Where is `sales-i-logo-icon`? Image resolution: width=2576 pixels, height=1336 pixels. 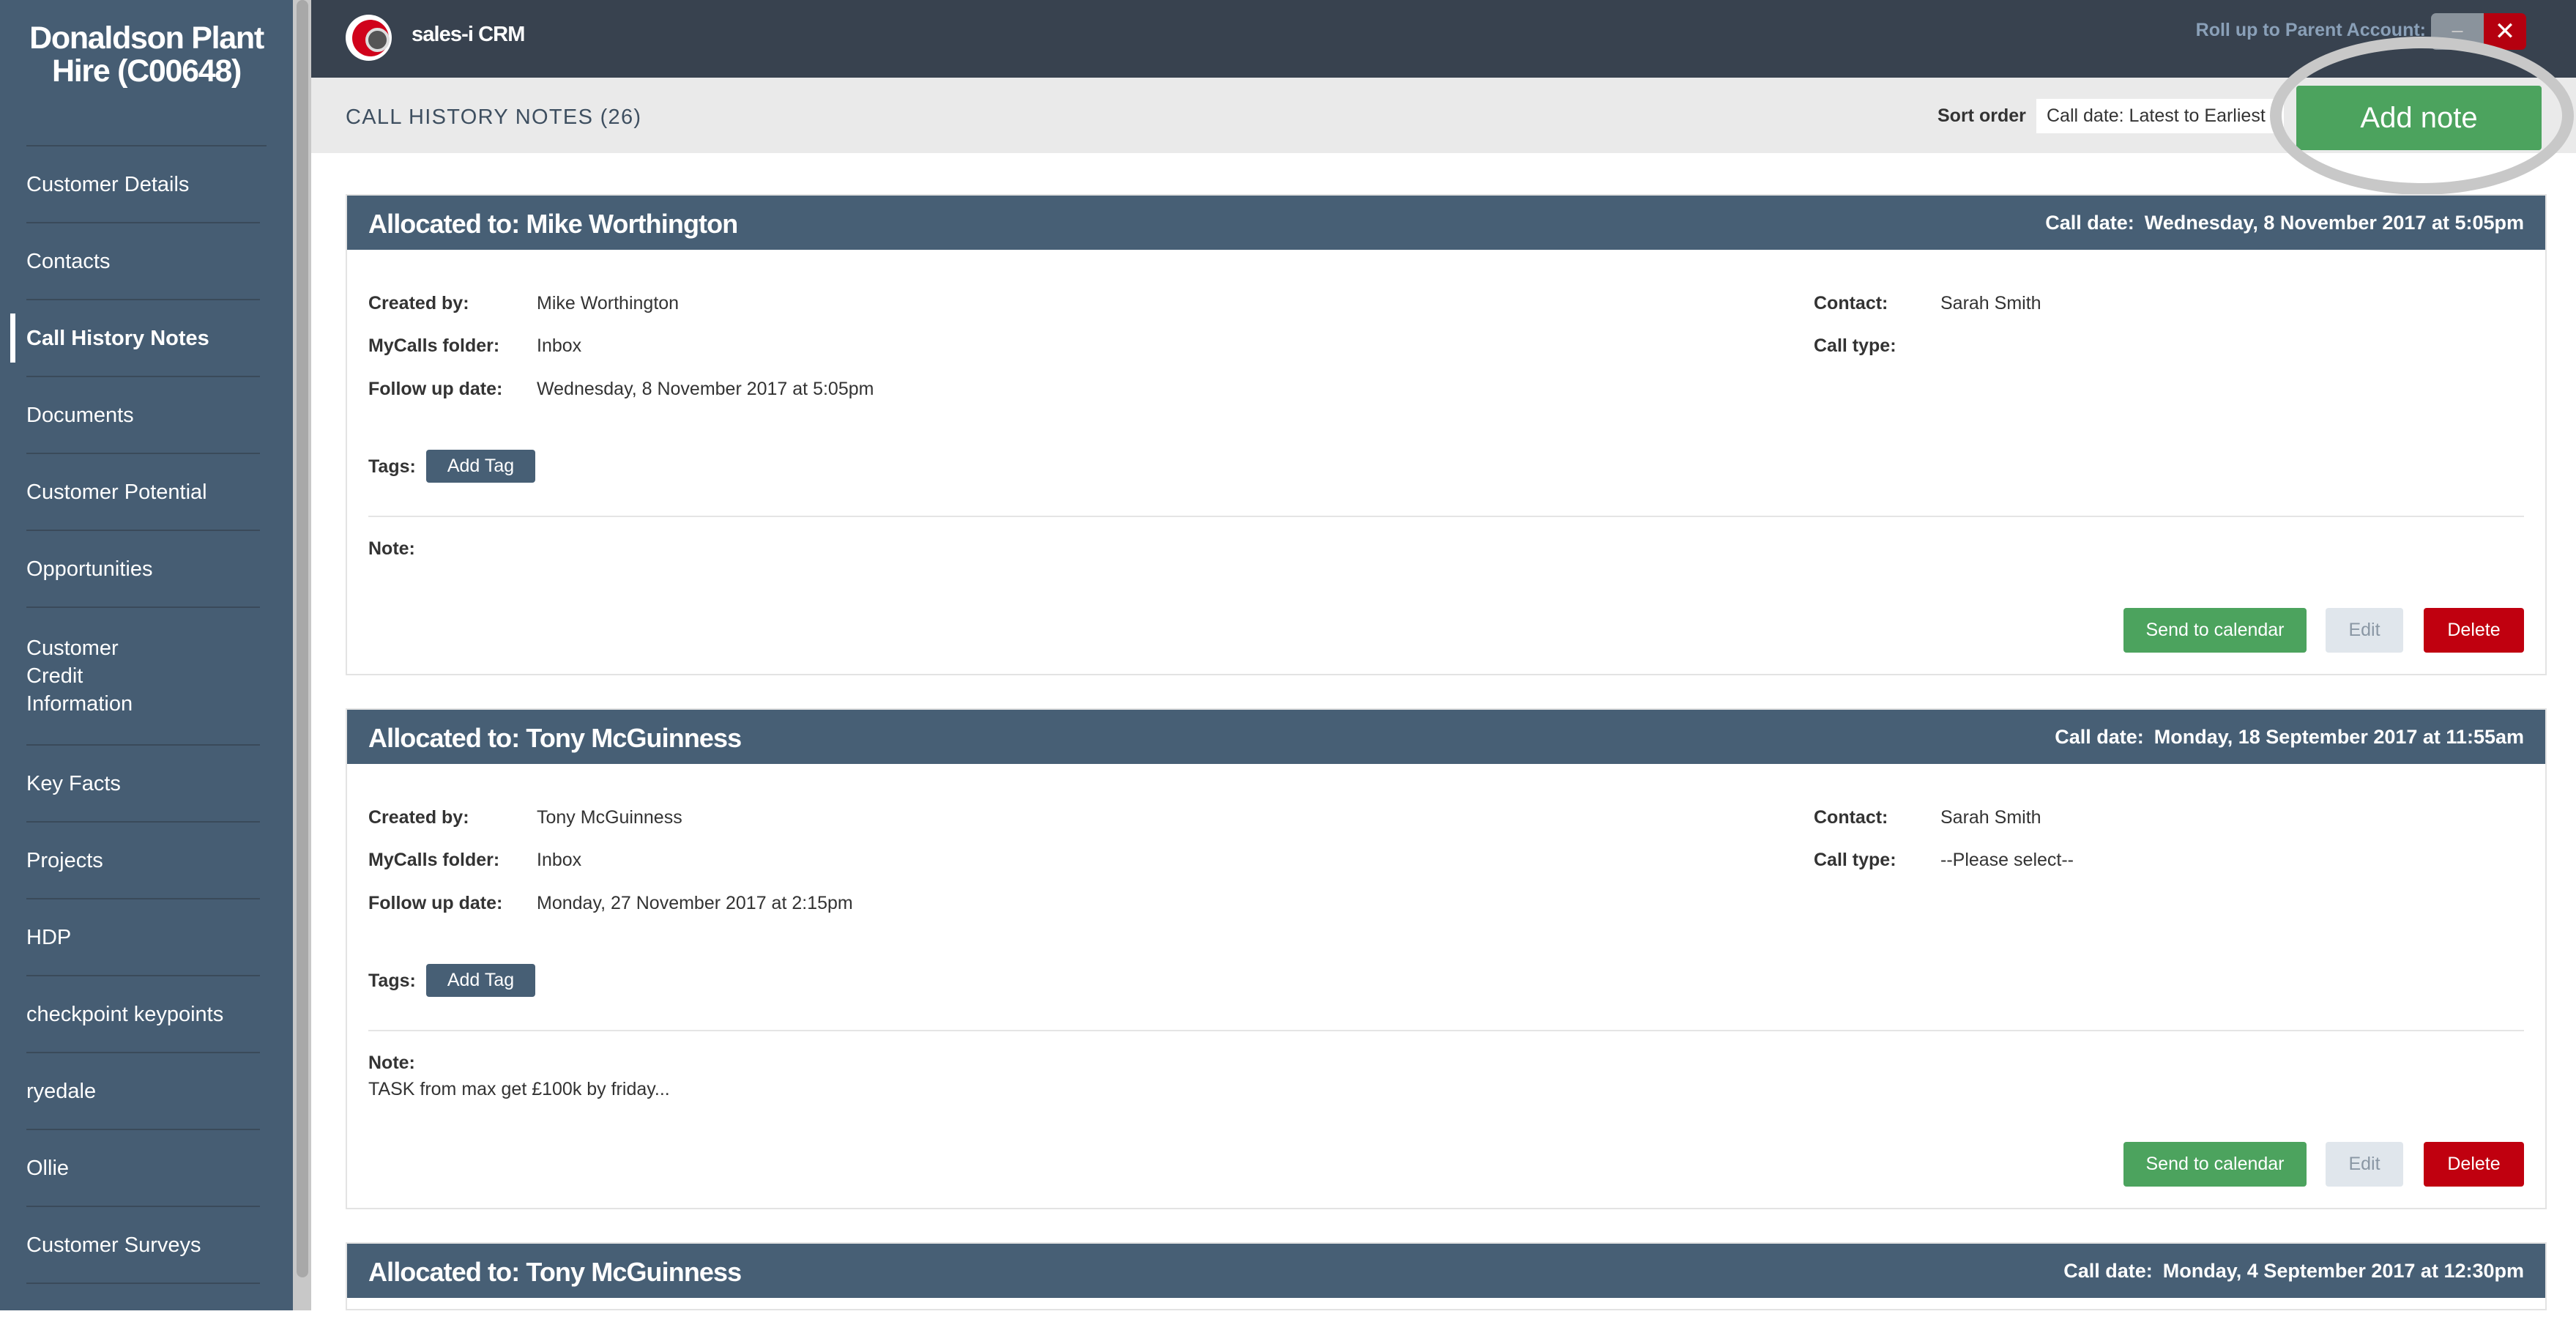 sales-i-logo-icon is located at coordinates (369, 38).